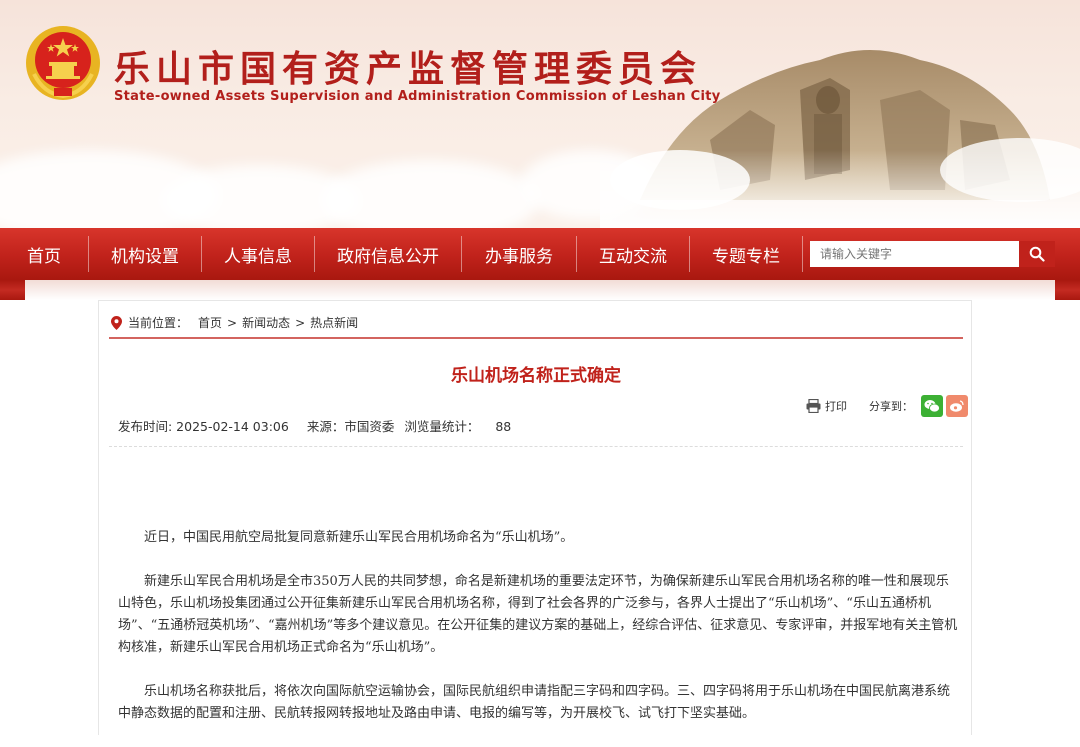 Image resolution: width=1080 pixels, height=747 pixels. What do you see at coordinates (44, 254) in the screenshot?
I see `nav-item-home: 首页` at bounding box center [44, 254].